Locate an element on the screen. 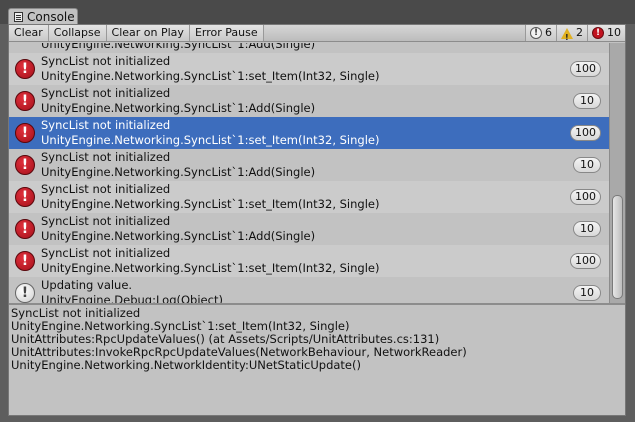  warning-filter-toggle: 2 is located at coordinates (571, 35).